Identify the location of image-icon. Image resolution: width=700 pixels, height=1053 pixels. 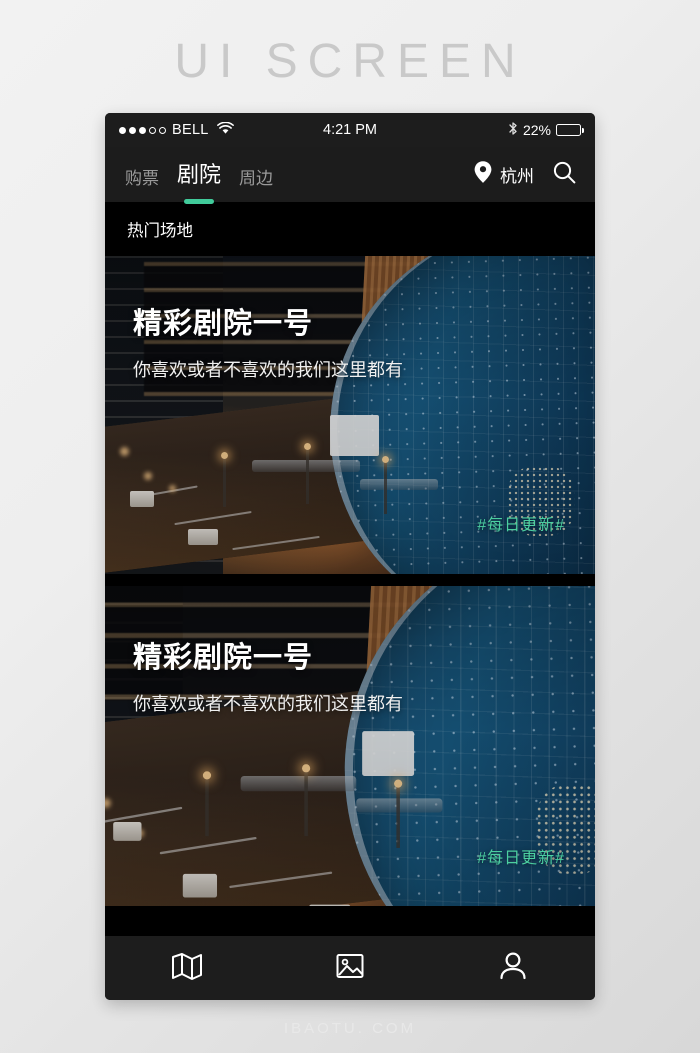
(350, 968).